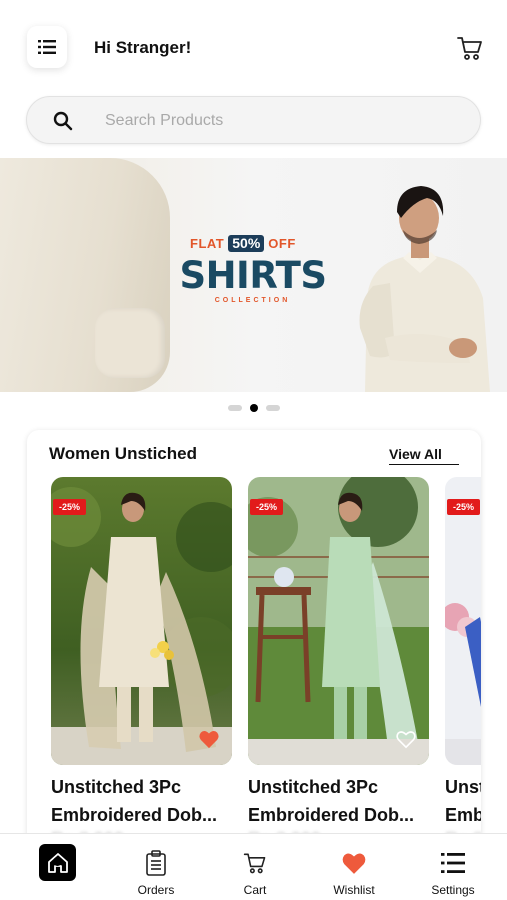 The image size is (507, 900). I want to click on banner-model-image, so click(424, 289).